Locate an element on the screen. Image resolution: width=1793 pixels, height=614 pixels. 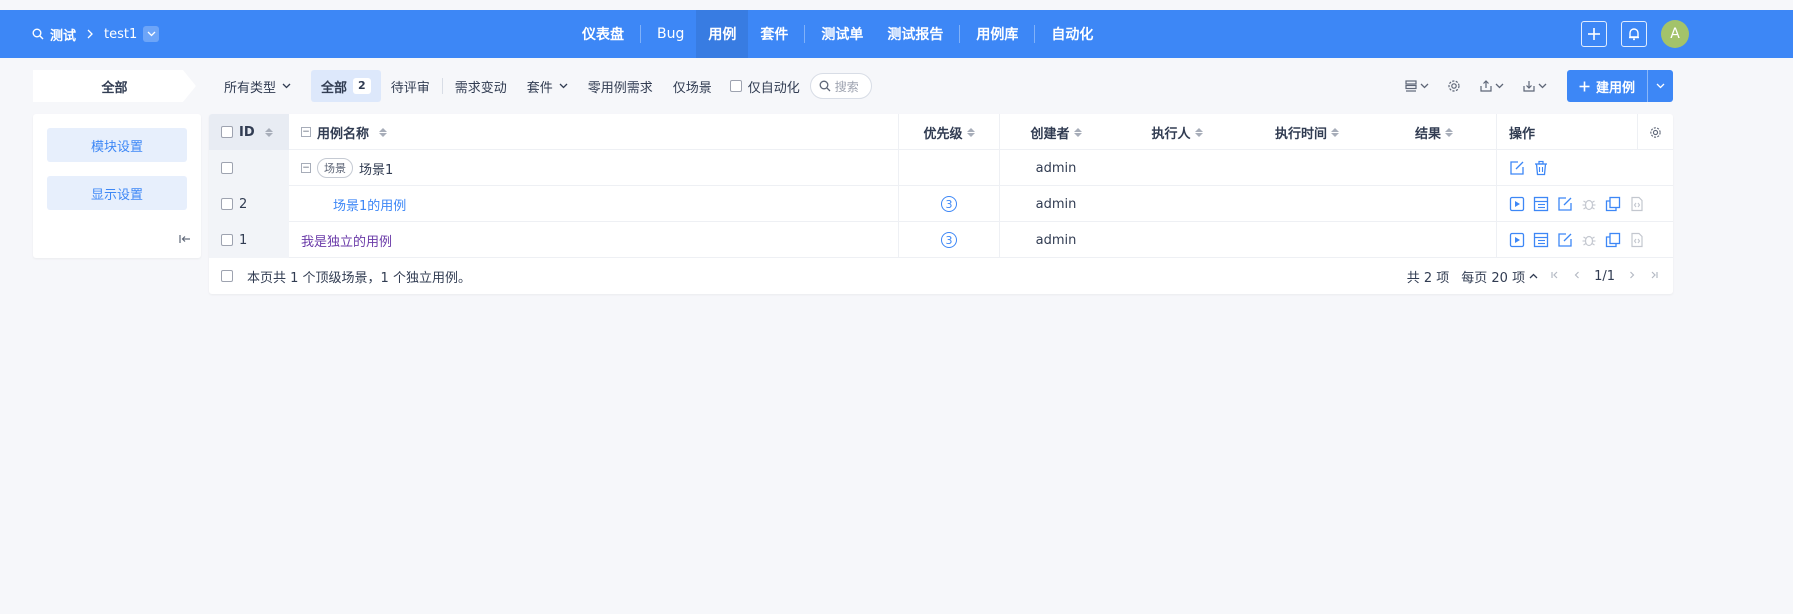
create-case-main: 建用例 is located at coordinates (1607, 86).